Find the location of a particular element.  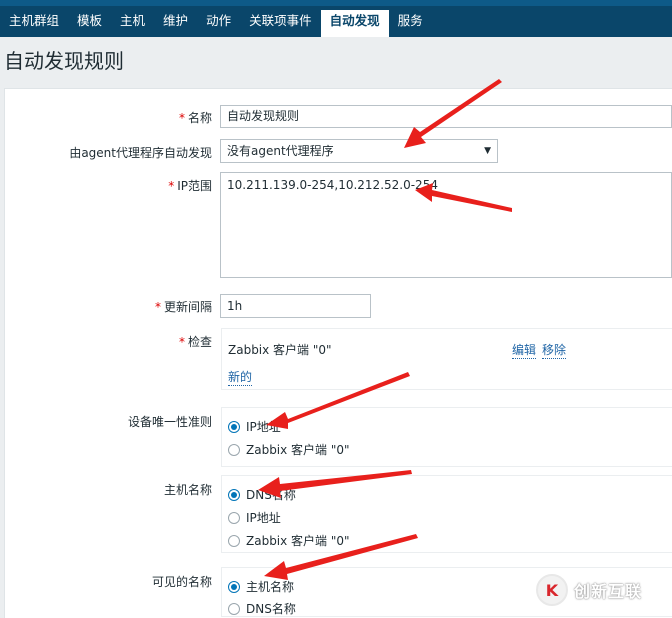

hostname-option-dns: DNS名称 is located at coordinates (262, 494).